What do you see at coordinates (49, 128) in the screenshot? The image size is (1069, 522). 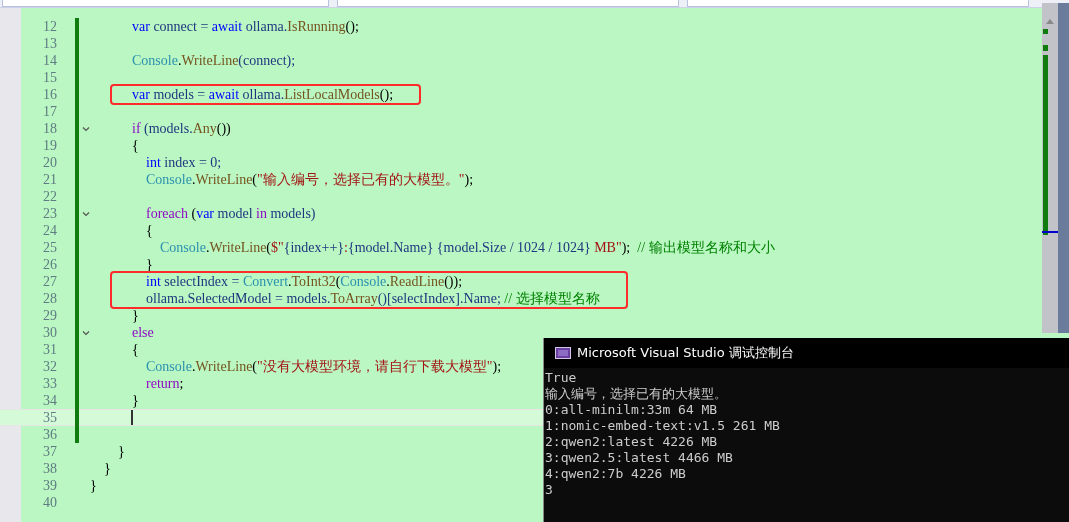 I see `line-number: 18` at bounding box center [49, 128].